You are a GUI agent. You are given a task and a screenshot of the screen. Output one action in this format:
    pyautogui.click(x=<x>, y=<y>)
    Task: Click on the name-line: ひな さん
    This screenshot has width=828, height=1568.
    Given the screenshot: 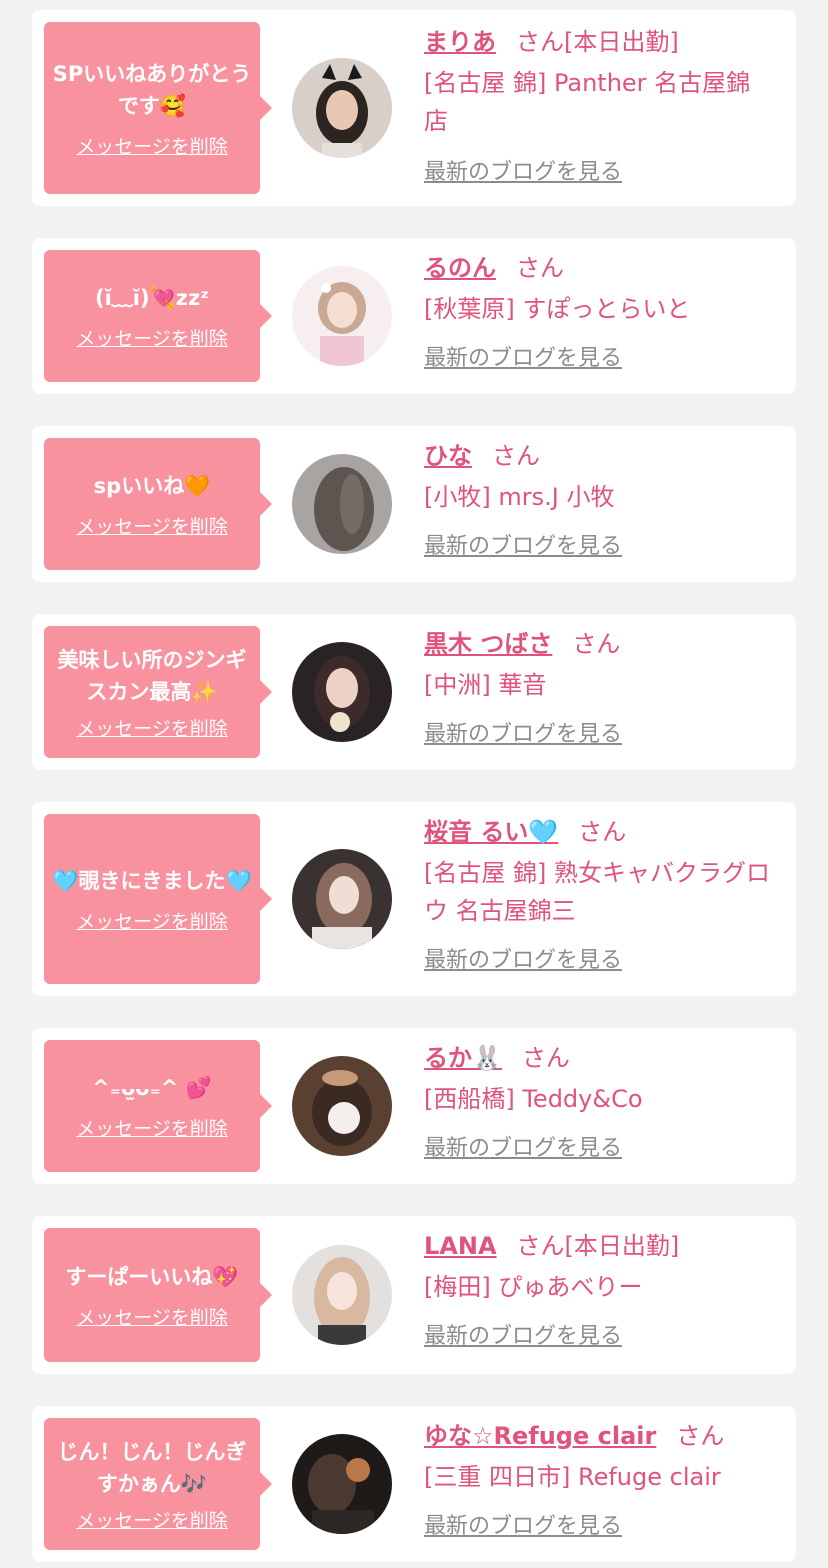 What is the action you would take?
    pyautogui.click(x=597, y=456)
    